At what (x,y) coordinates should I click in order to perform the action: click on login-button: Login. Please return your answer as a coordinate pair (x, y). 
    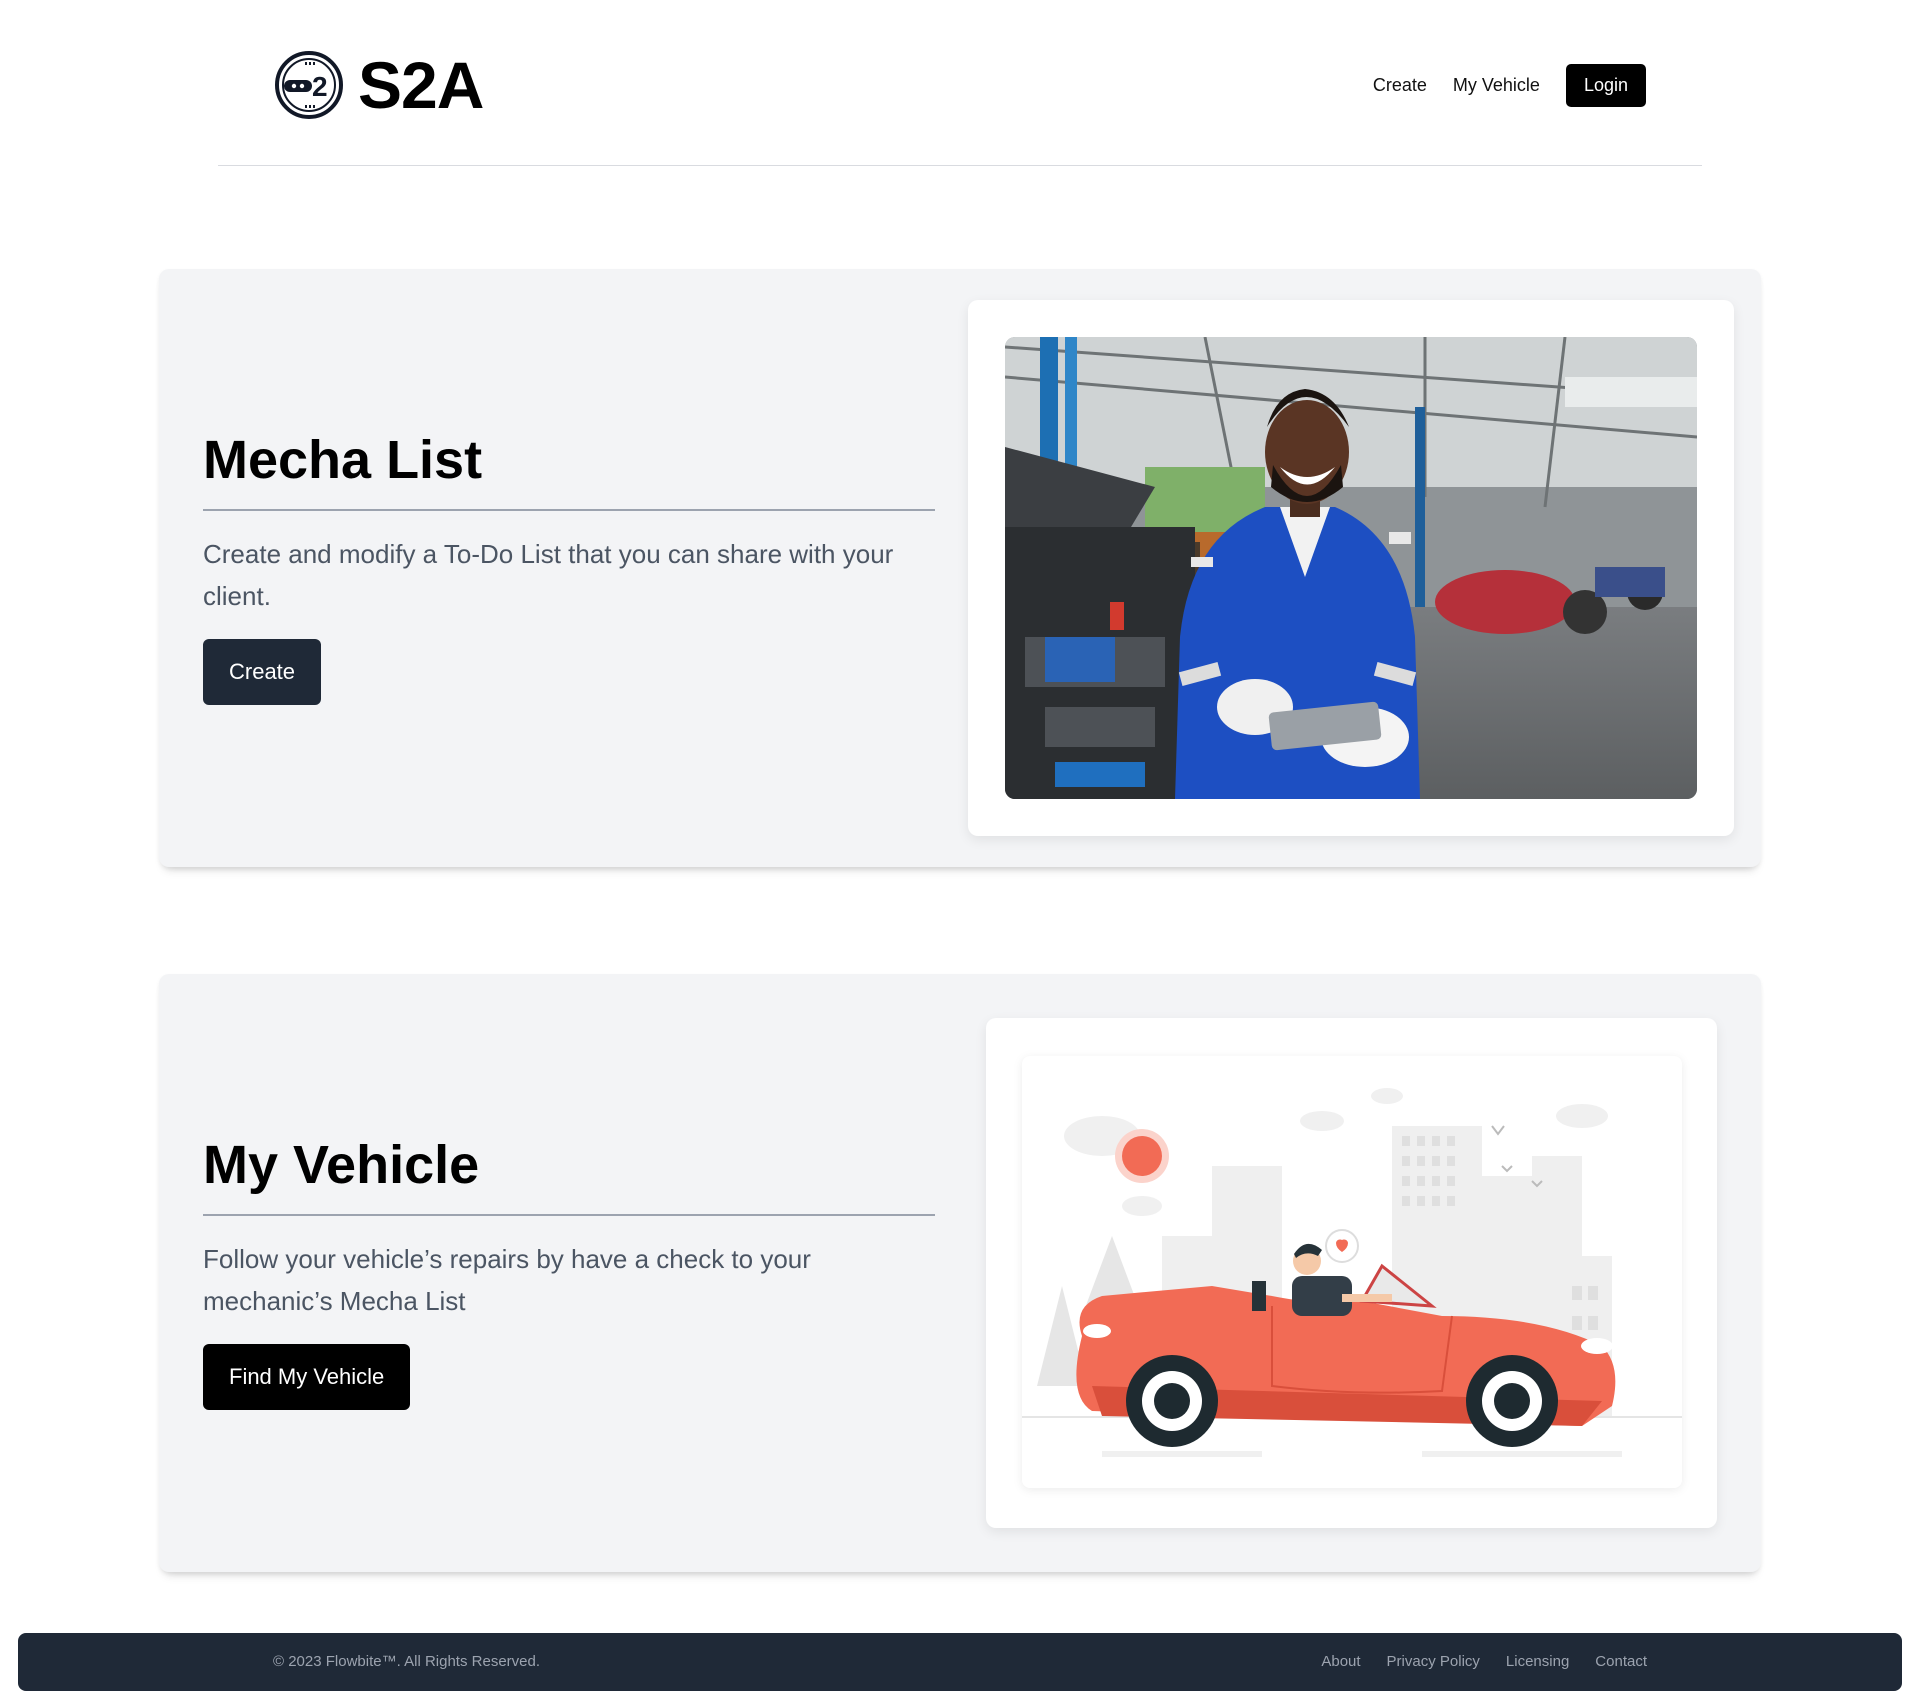
    Looking at the image, I should click on (1605, 85).